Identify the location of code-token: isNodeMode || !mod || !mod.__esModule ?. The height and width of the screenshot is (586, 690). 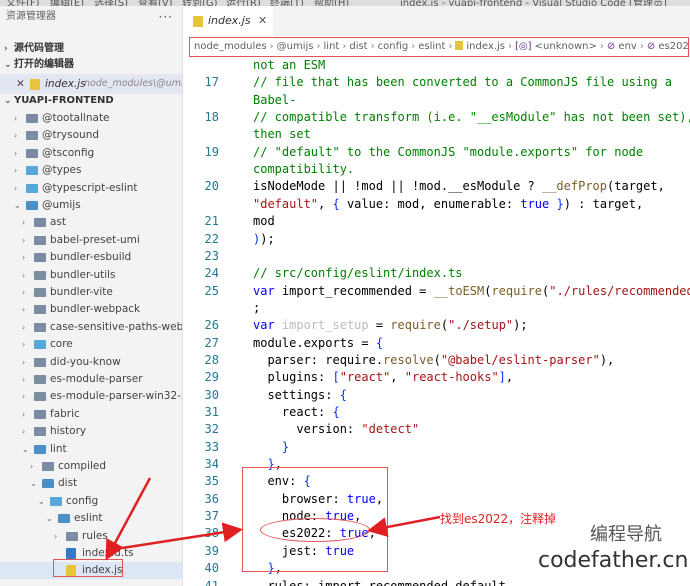
(397, 186).